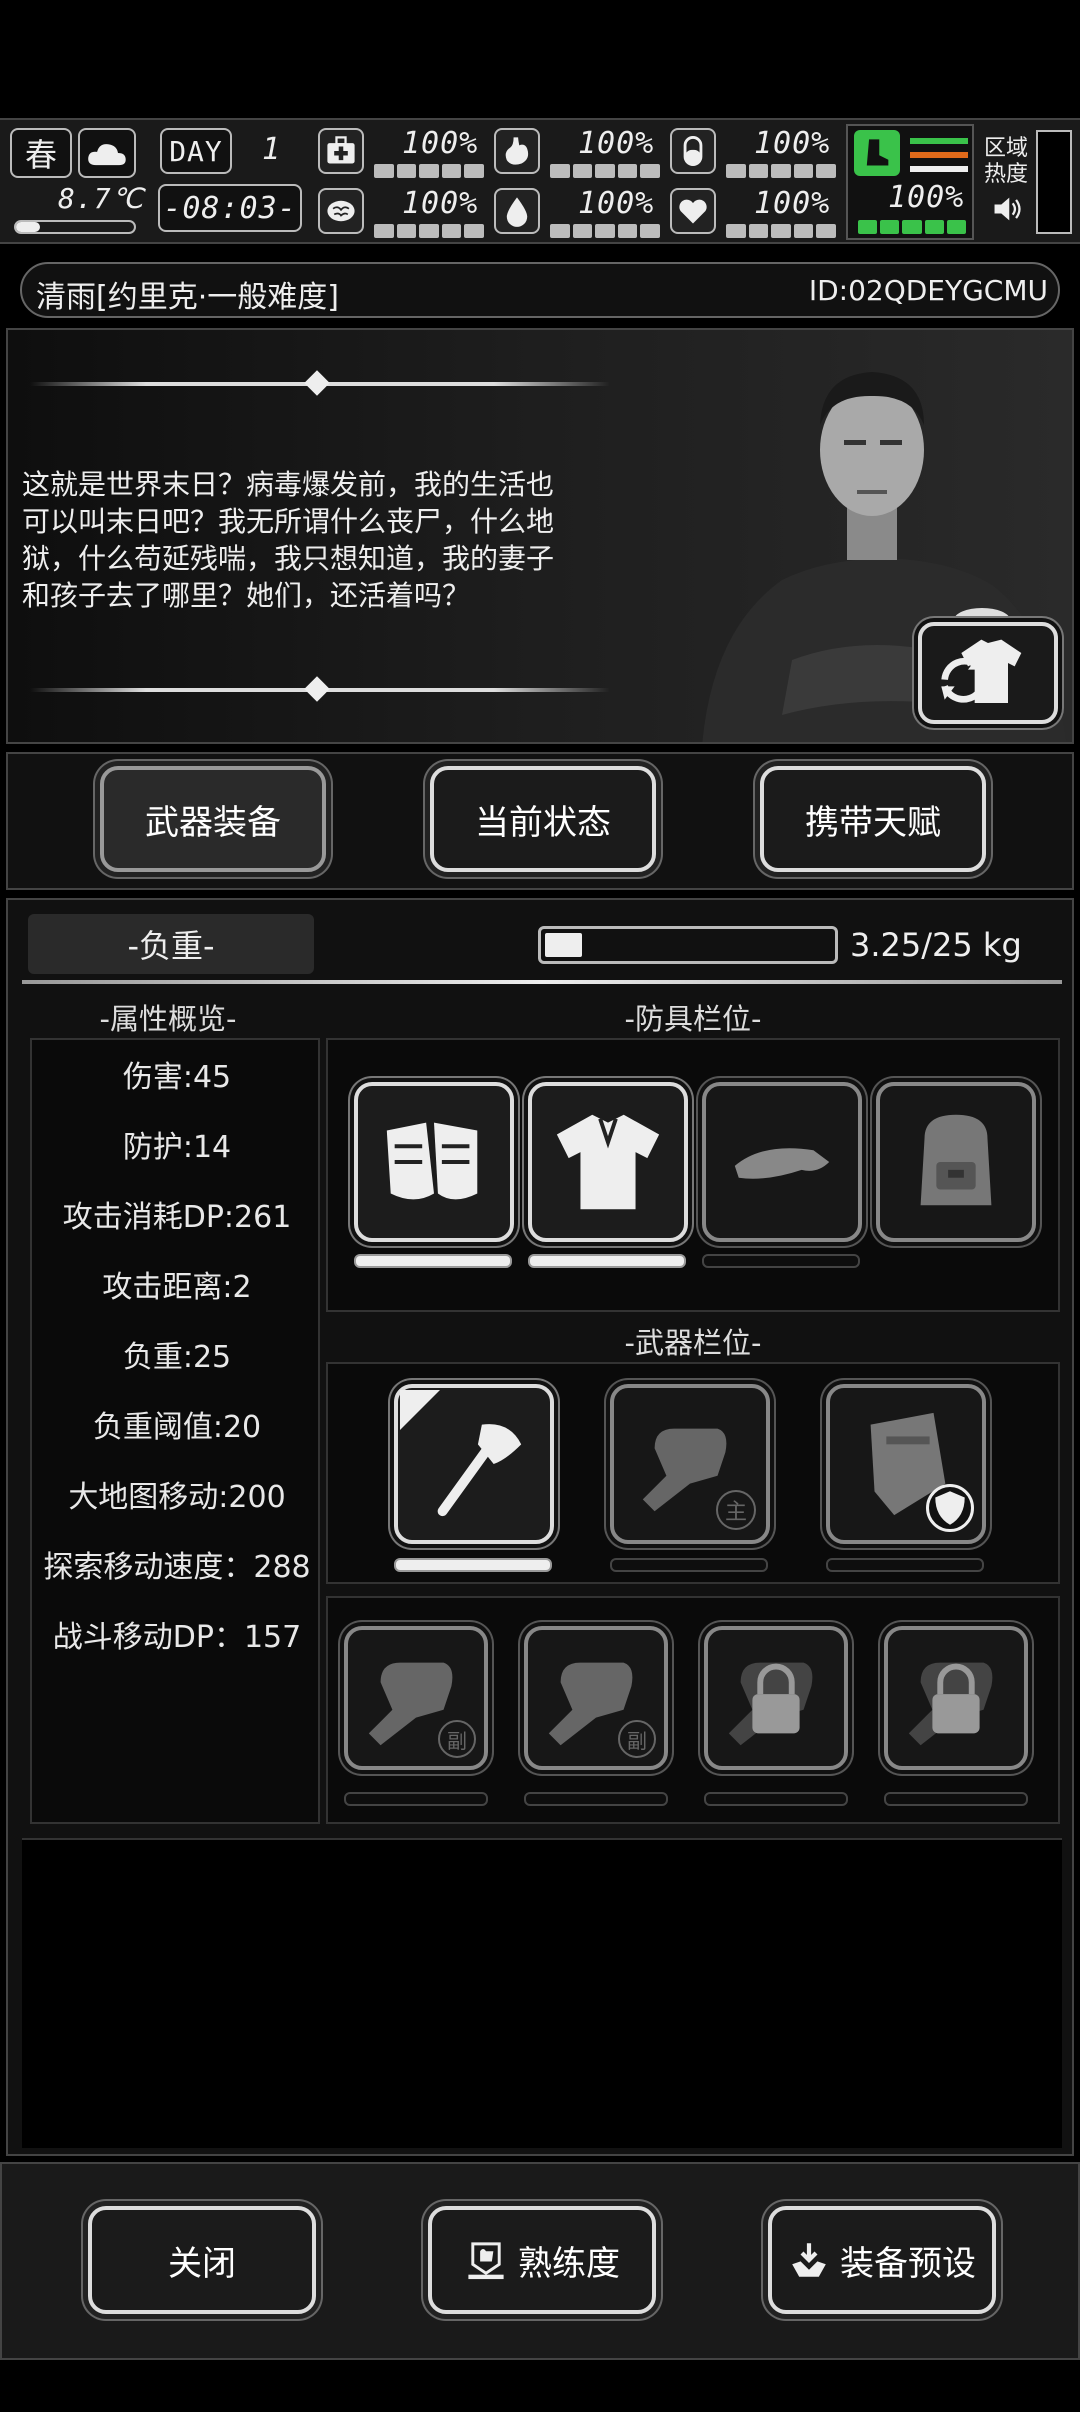 The image size is (1080, 2412). Describe the element at coordinates (177, 1637) in the screenshot. I see `stat-combat-dp: 战斗移动DP：157` at that location.